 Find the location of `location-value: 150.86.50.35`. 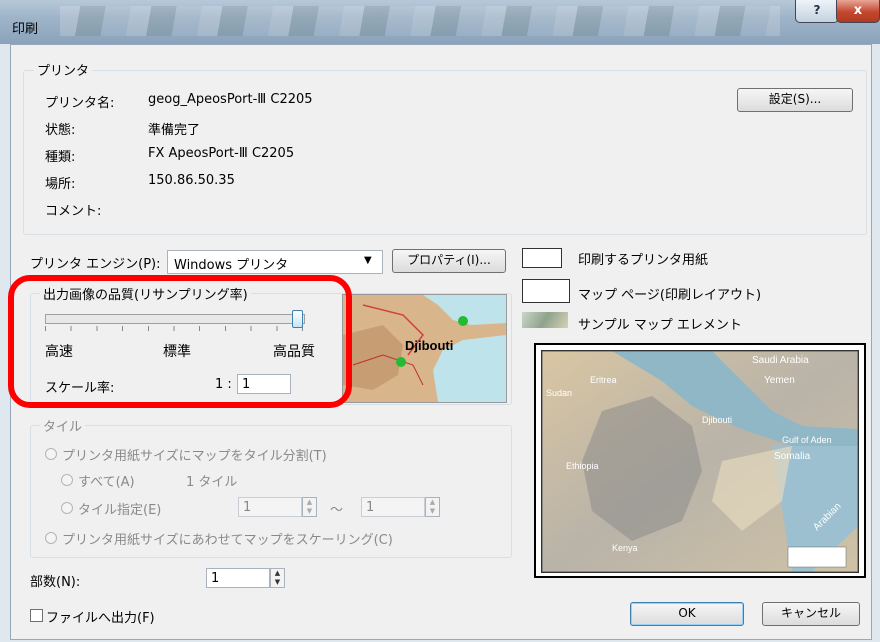

location-value: 150.86.50.35 is located at coordinates (191, 180).